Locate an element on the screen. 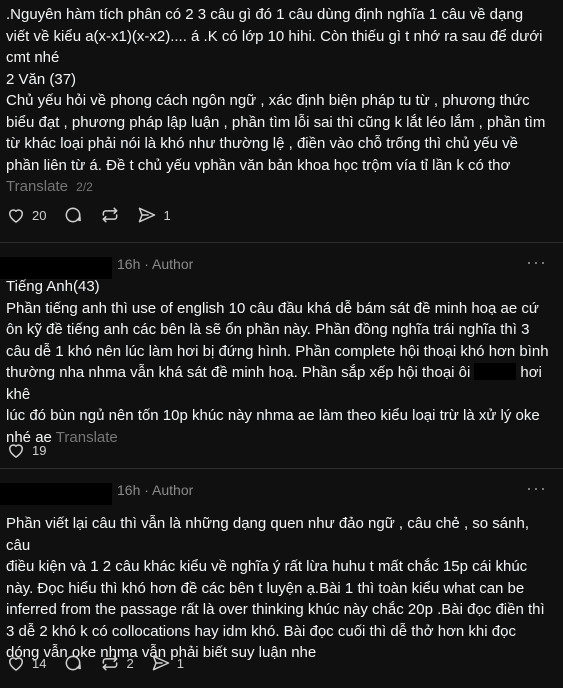  post-2-actions: 19 is located at coordinates (34, 450).